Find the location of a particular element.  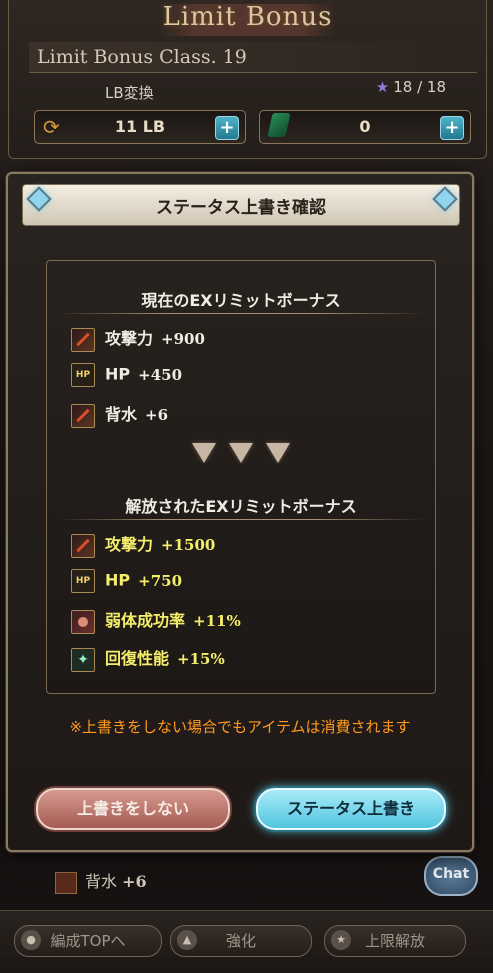

down-arrows is located at coordinates (241, 455).